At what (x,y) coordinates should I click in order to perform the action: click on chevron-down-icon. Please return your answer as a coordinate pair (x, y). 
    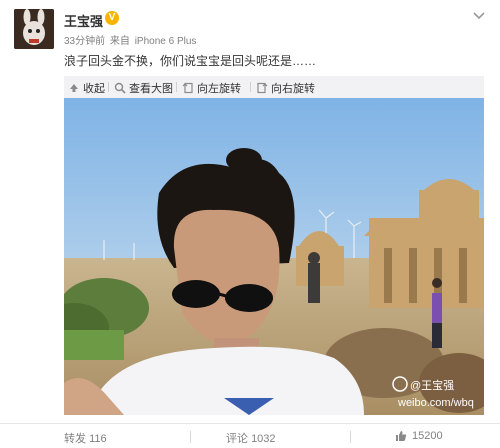
    Looking at the image, I should click on (479, 15).